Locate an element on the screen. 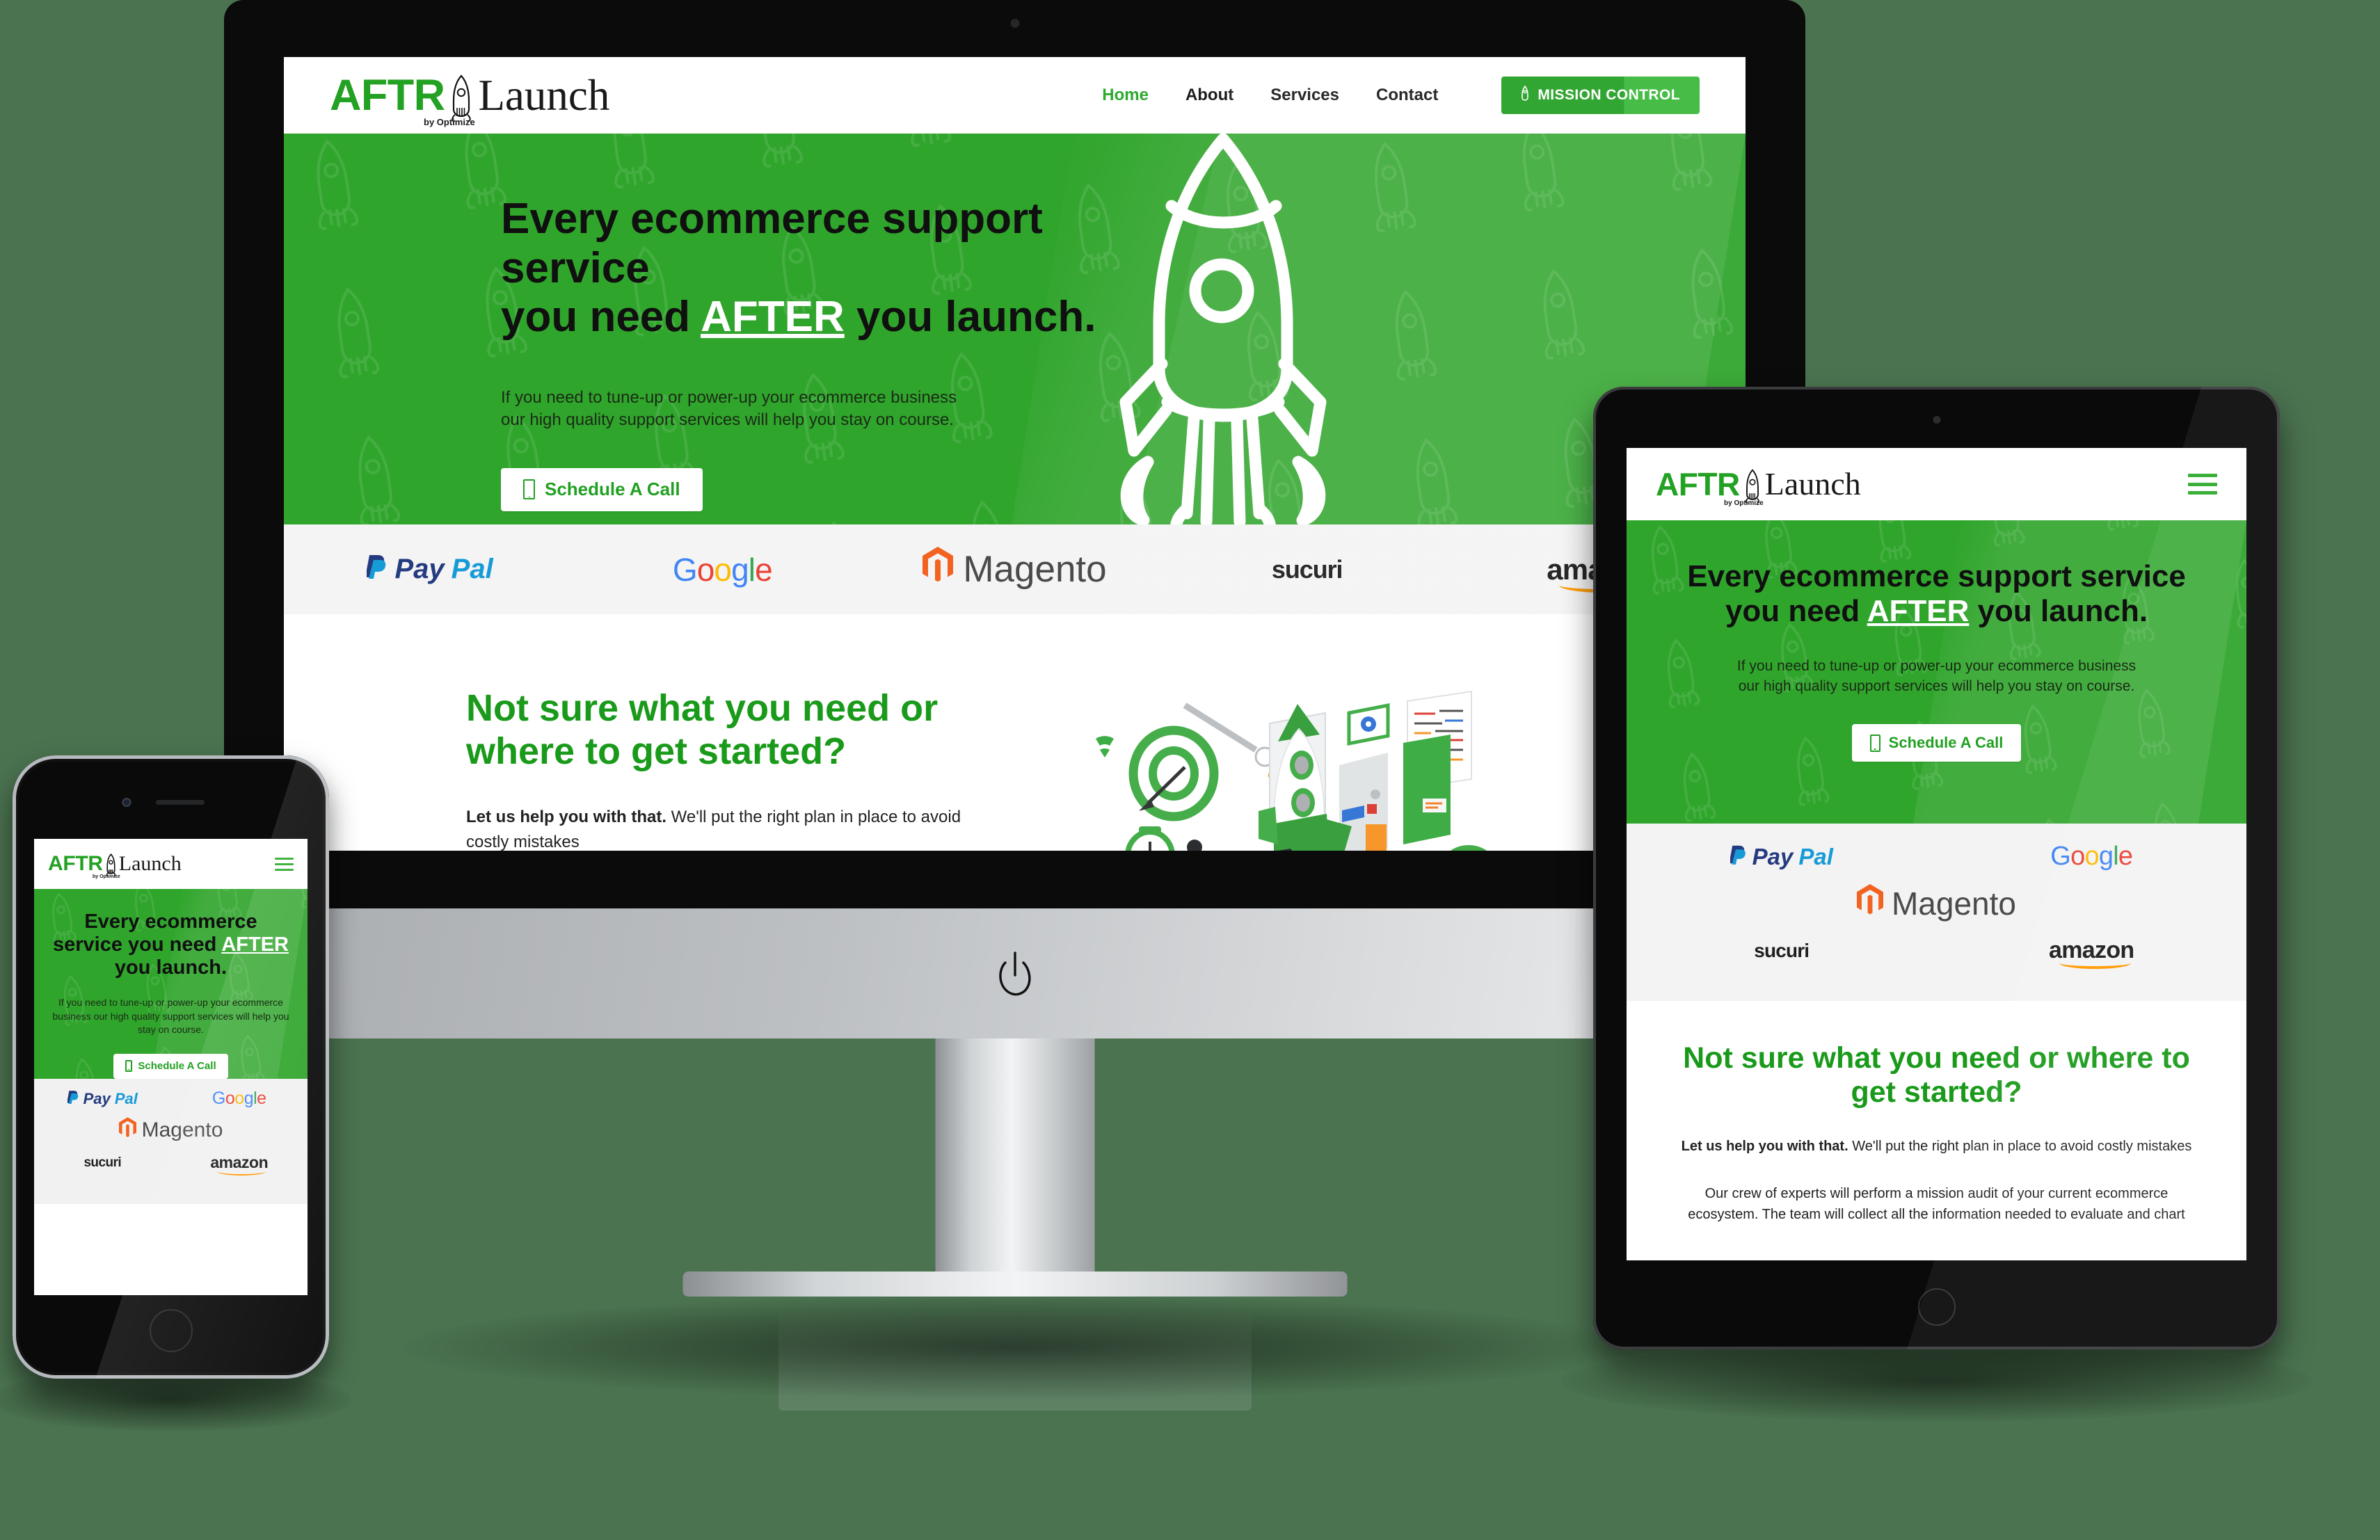 Image resolution: width=2380 pixels, height=1540 pixels. google-letter-g2: g is located at coordinates (740, 569).